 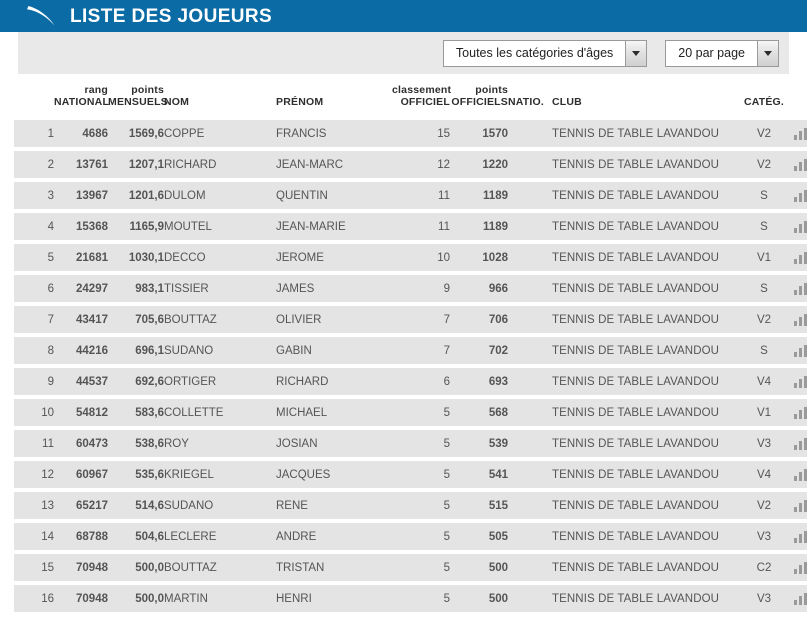 I want to click on cell-rang-national: 60473, so click(x=81, y=444).